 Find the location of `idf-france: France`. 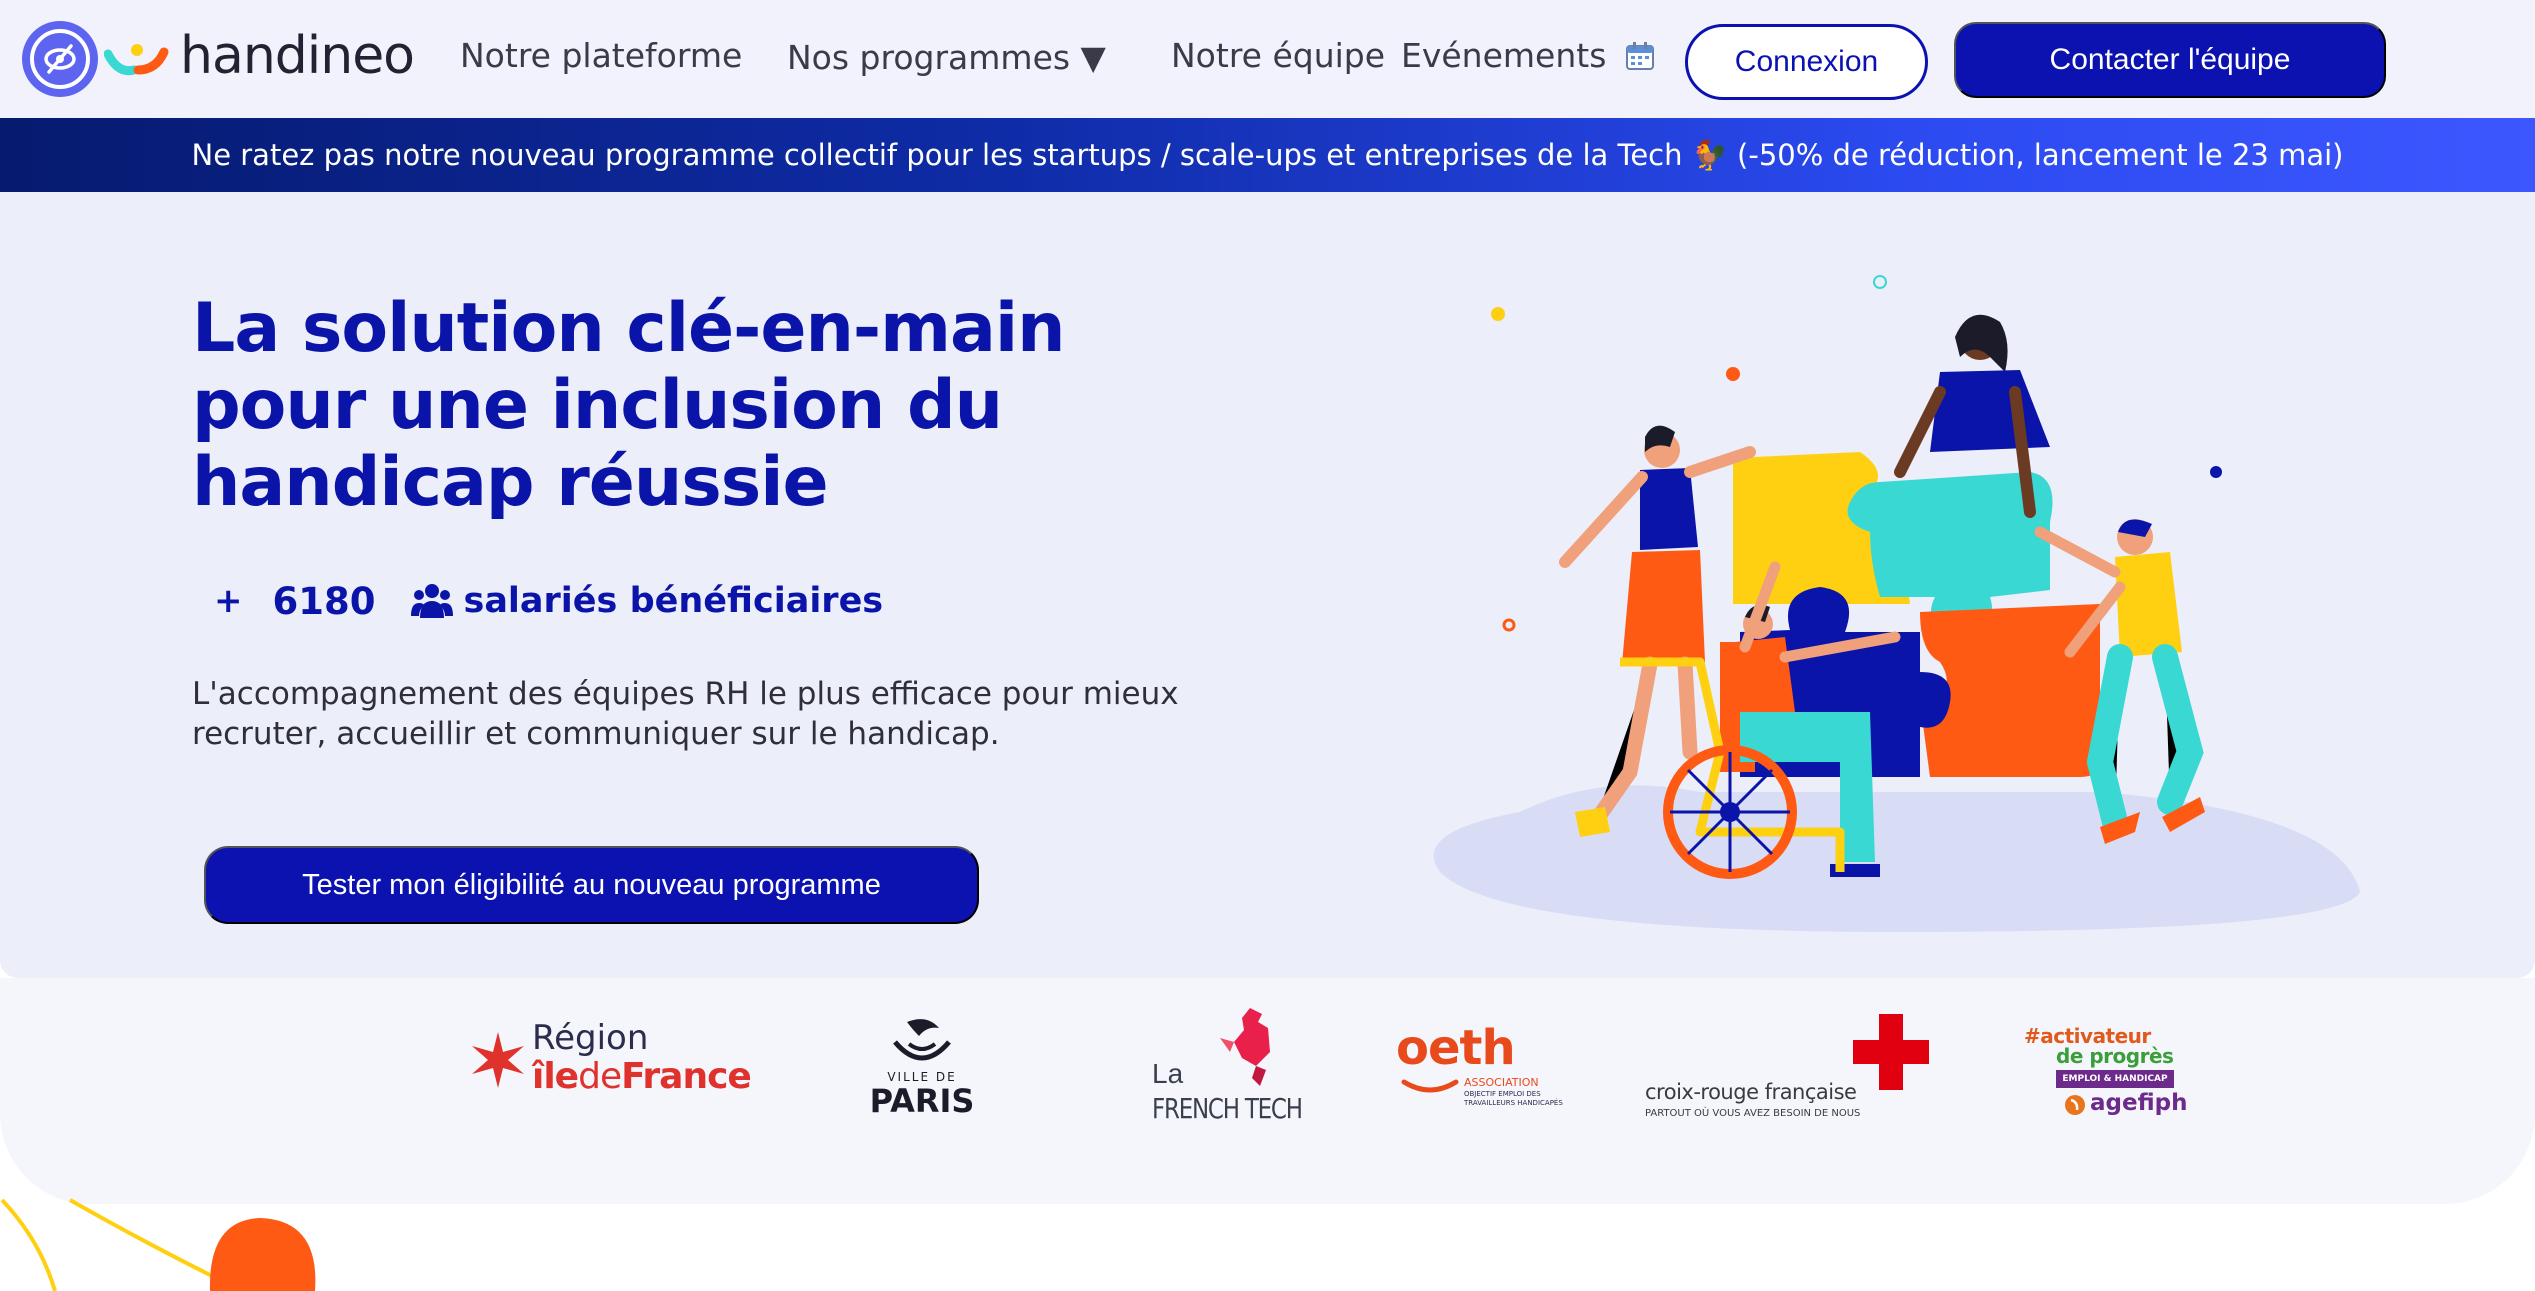

idf-france: France is located at coordinates (686, 1076).